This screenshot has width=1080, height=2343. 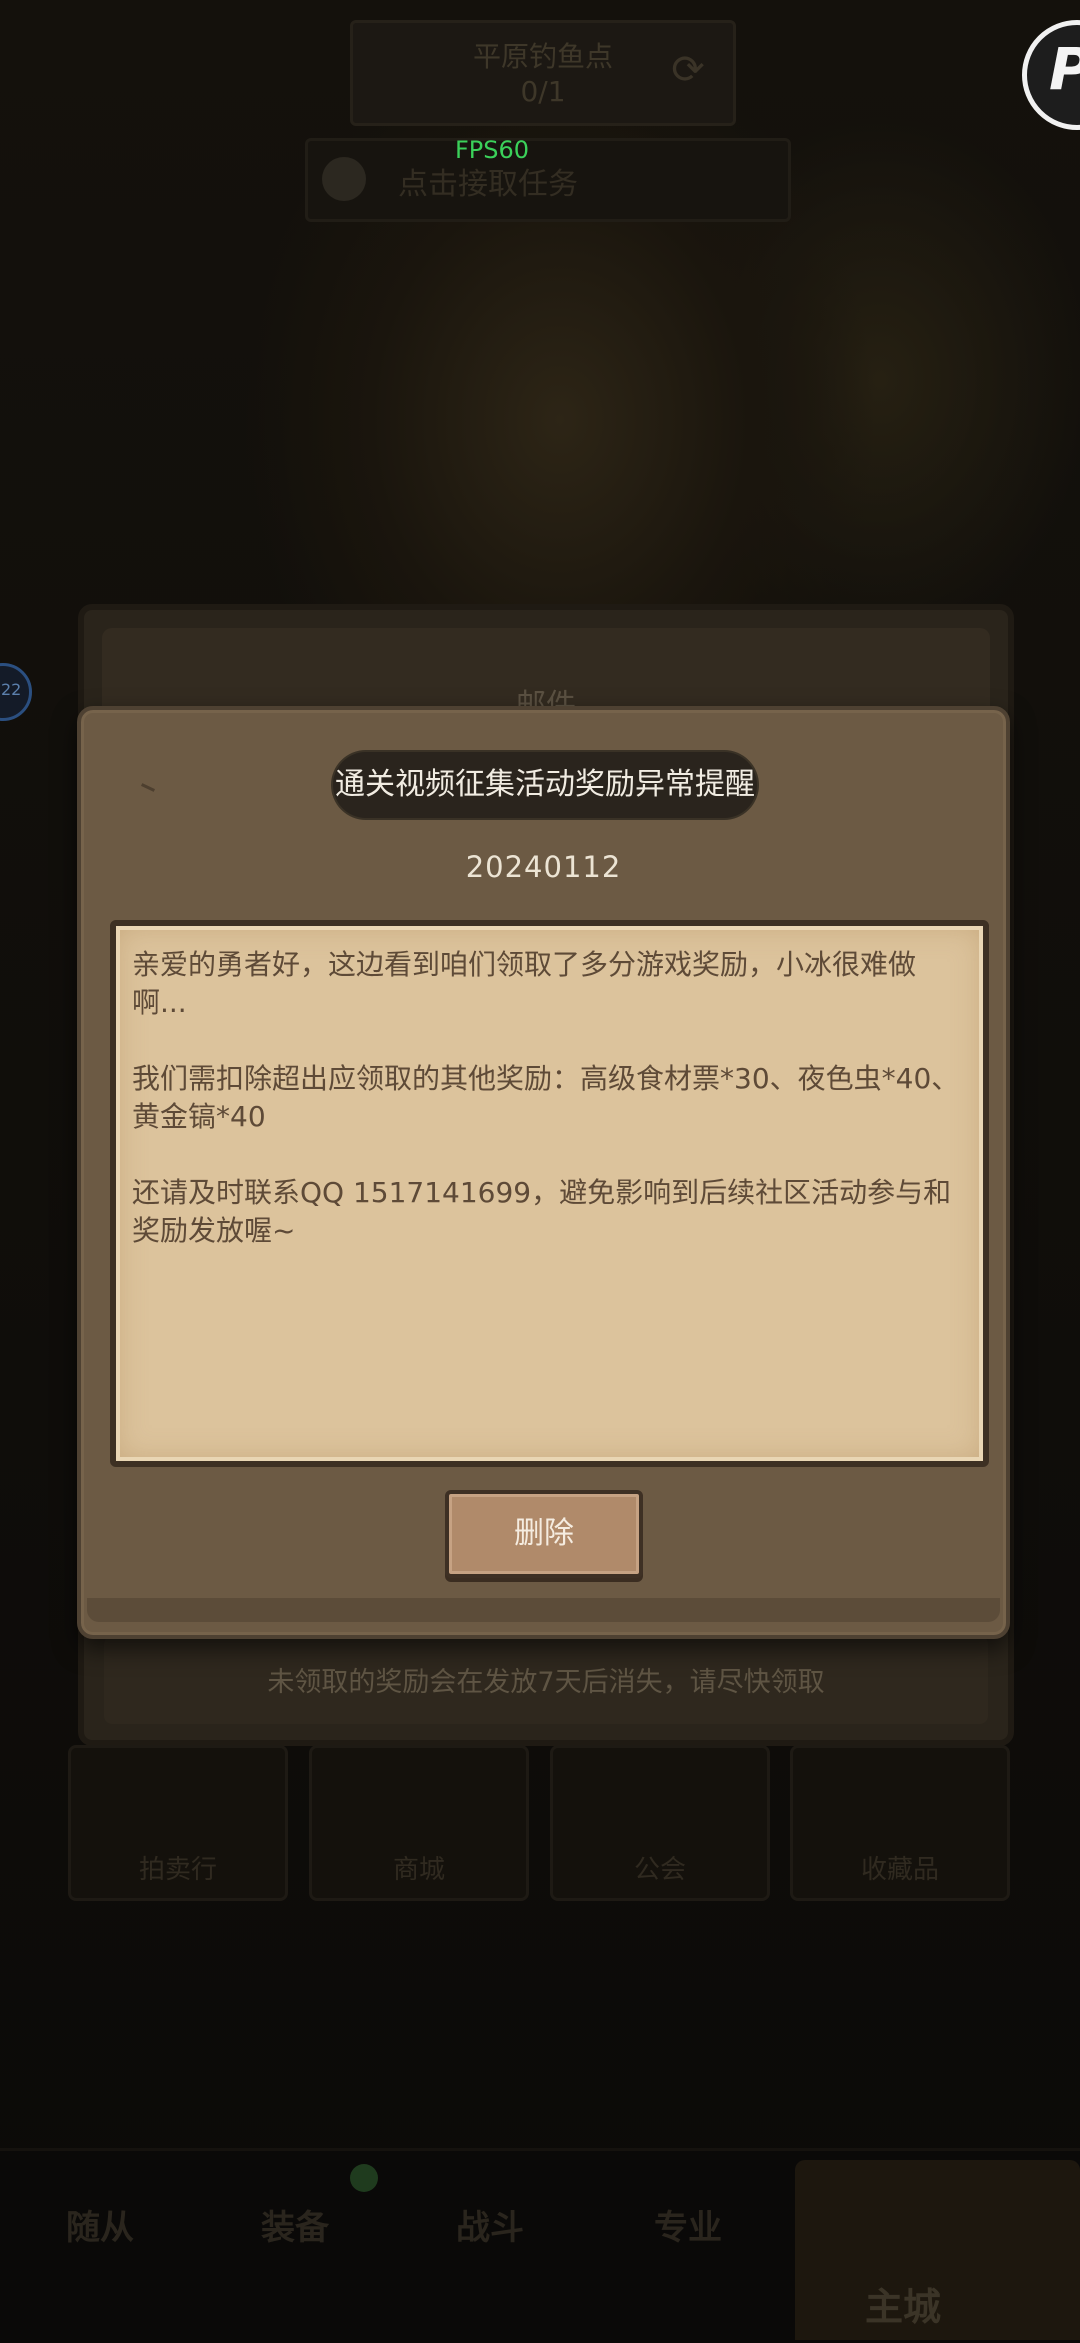 I want to click on nav-main-city: 主城, so click(x=937, y=2250).